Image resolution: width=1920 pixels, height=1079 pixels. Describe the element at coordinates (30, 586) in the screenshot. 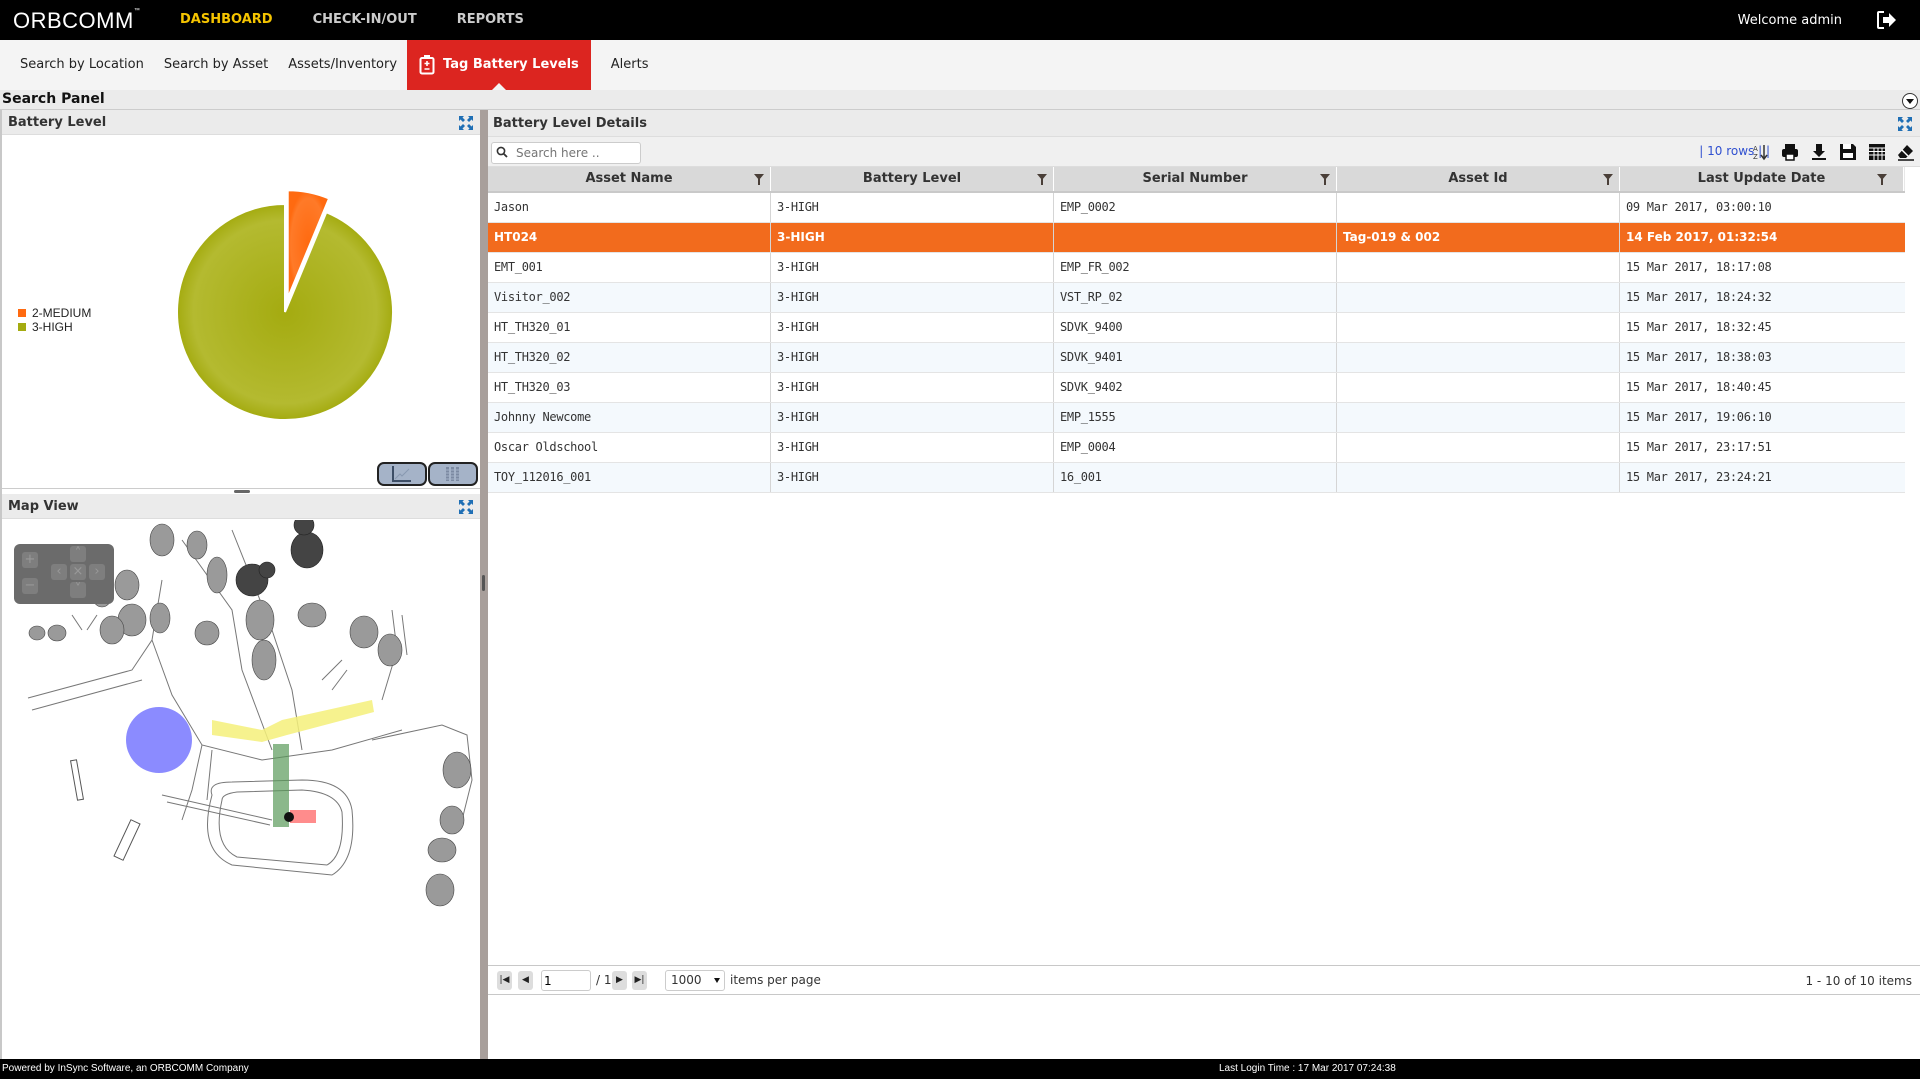

I see `zoom-out-button: −` at that location.